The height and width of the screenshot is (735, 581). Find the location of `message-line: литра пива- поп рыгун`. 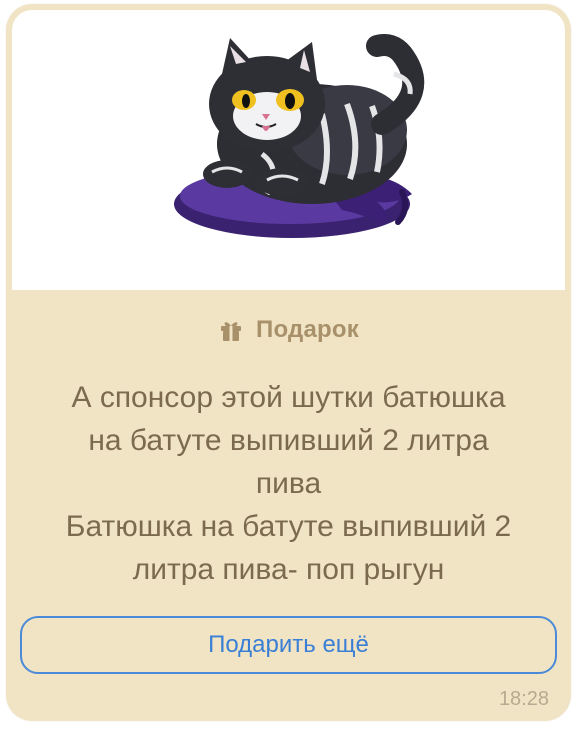

message-line: литра пива- поп рыгун is located at coordinates (288, 569).